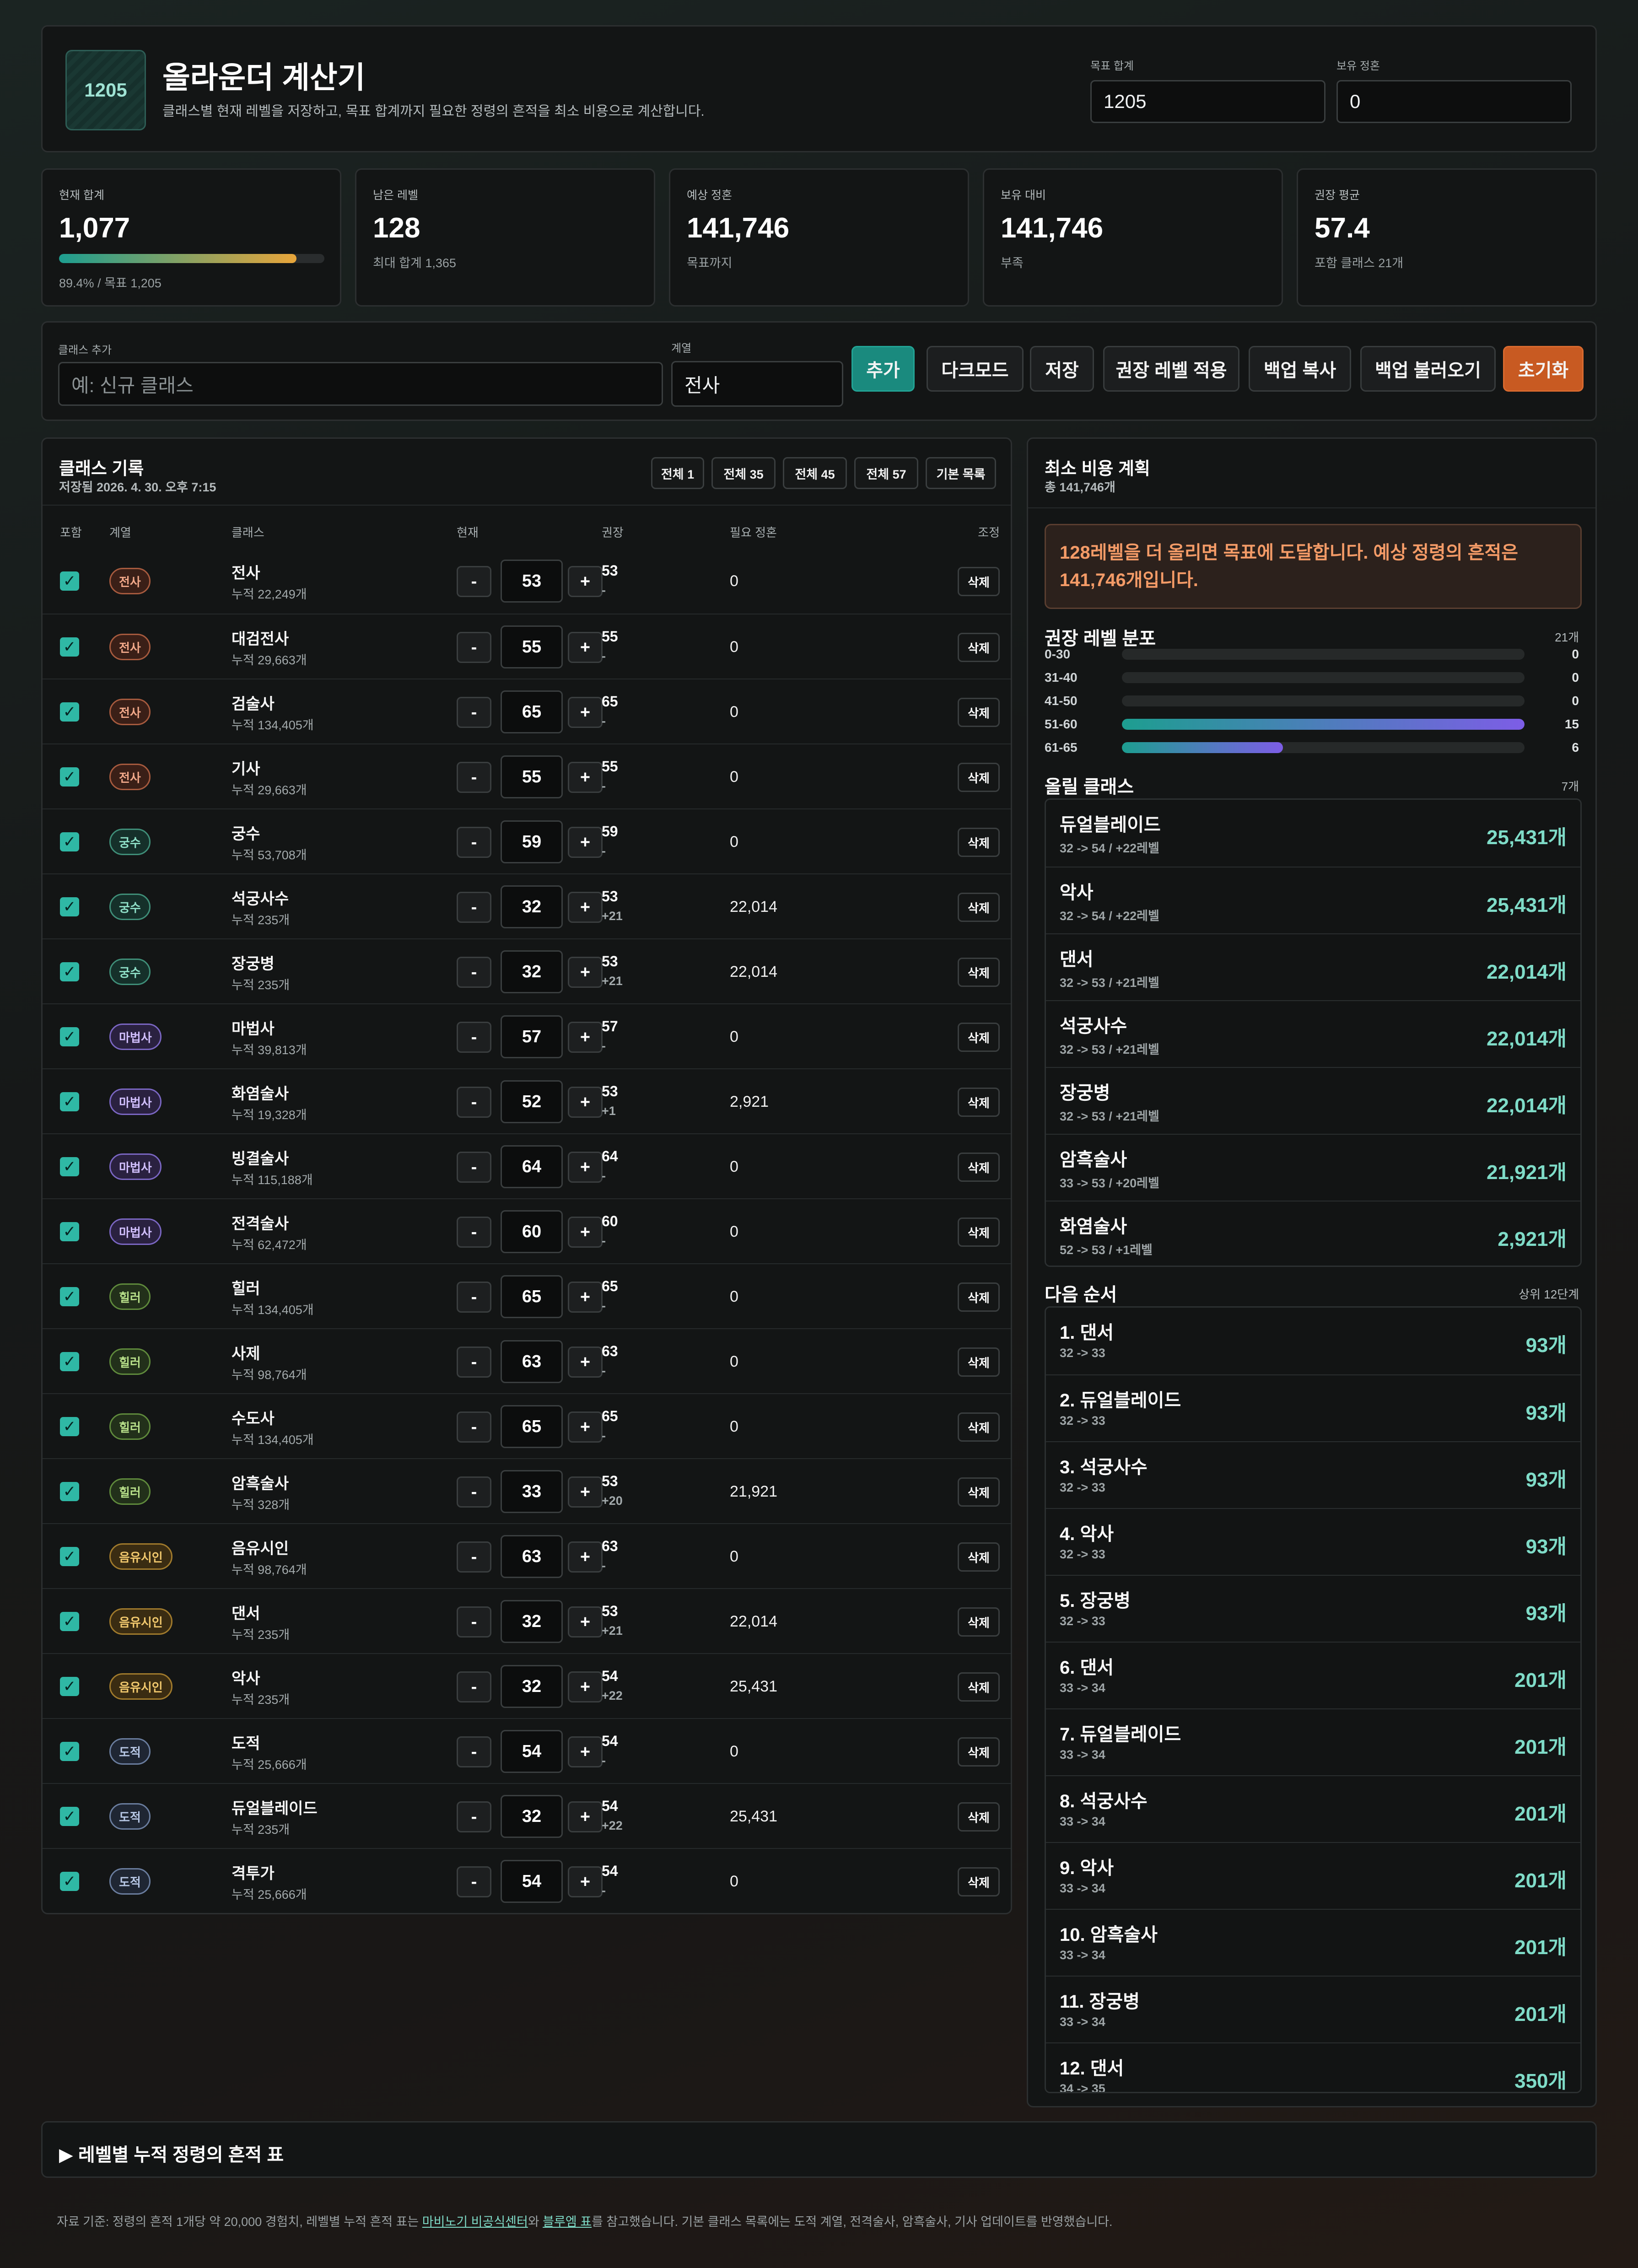 Image resolution: width=1638 pixels, height=2268 pixels. What do you see at coordinates (743, 473) in the screenshot?
I see `preset-all-35-button: 전체 35` at bounding box center [743, 473].